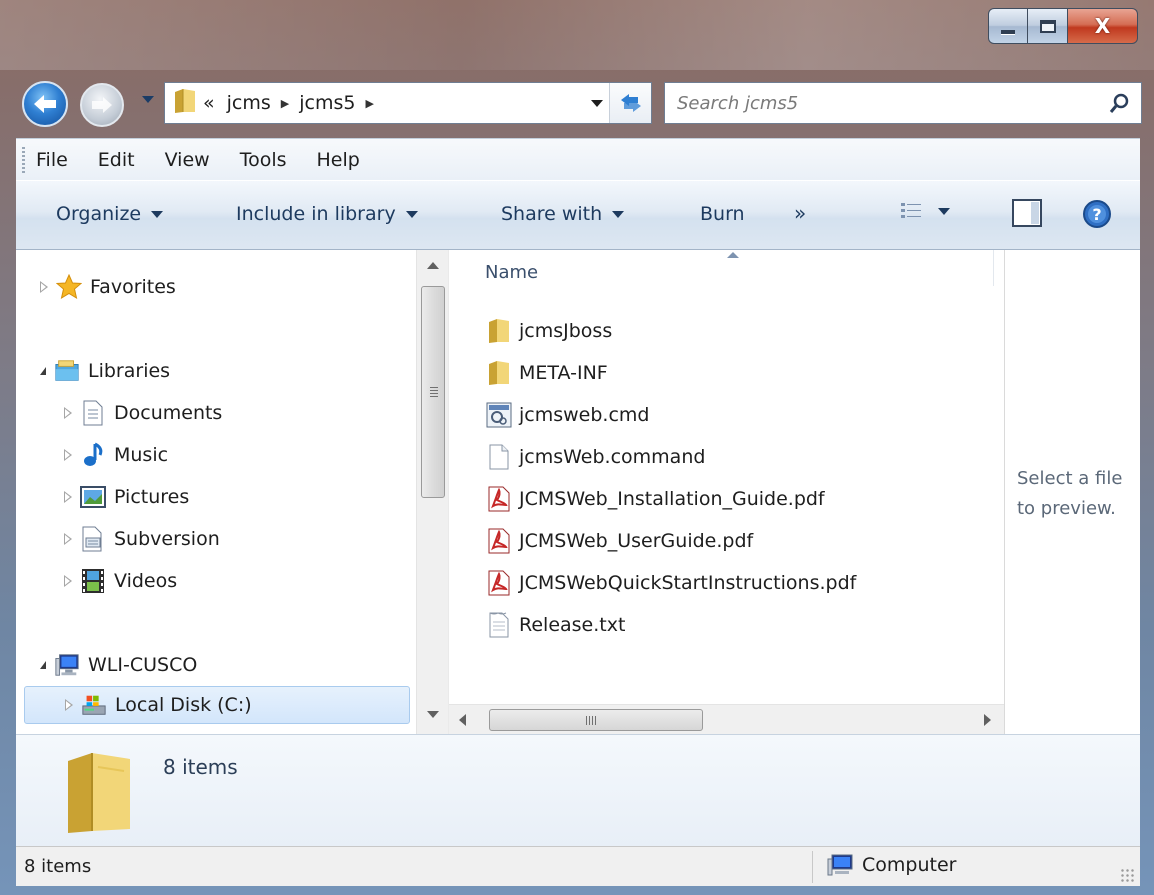 Image resolution: width=1154 pixels, height=895 pixels. I want to click on file-name: JCMSWebQuickStartInstructions.pdf, so click(688, 583).